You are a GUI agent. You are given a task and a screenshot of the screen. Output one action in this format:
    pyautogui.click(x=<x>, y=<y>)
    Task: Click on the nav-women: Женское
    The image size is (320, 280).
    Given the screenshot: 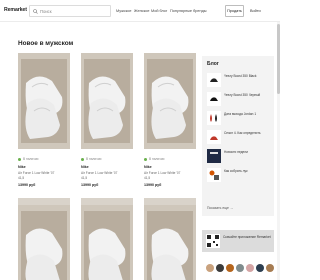 What is the action you would take?
    pyautogui.click(x=142, y=11)
    